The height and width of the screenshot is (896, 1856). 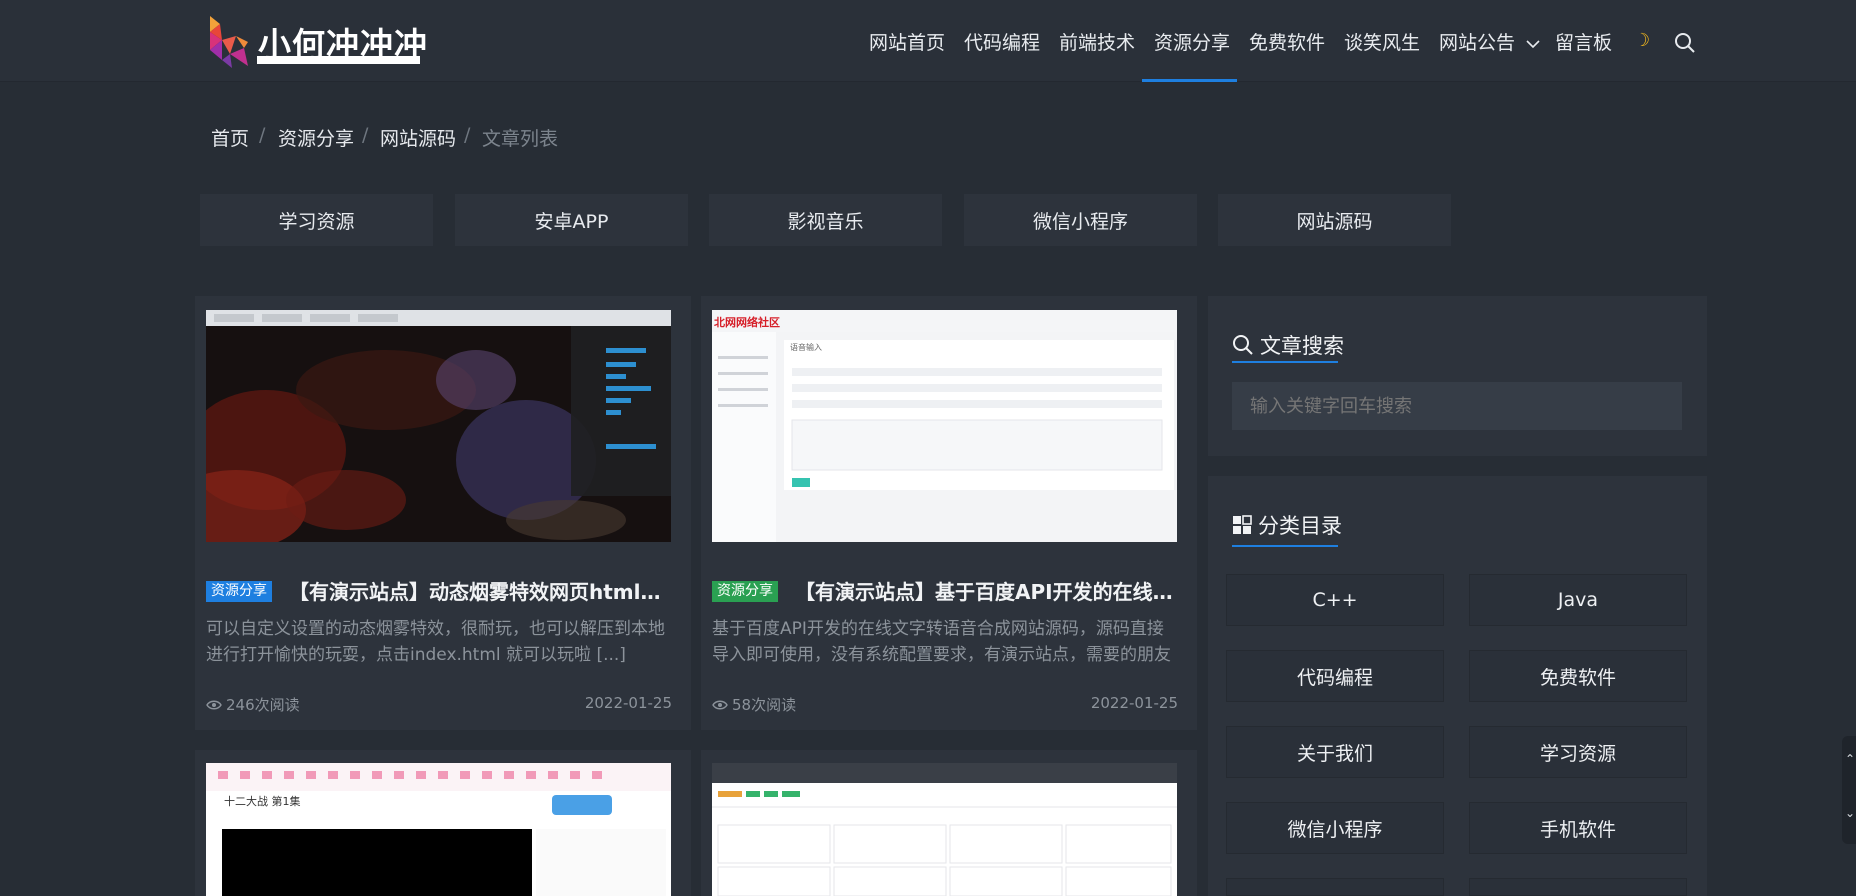 What do you see at coordinates (1382, 41) in the screenshot?
I see `nav-item-chat: 谈笑风生` at bounding box center [1382, 41].